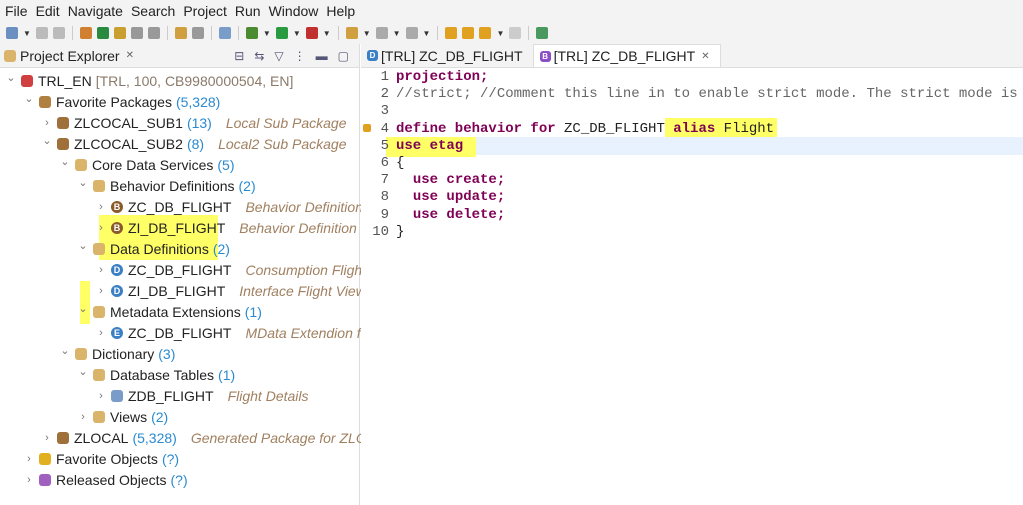  I want to click on filter-icon: ▽, so click(278, 56).